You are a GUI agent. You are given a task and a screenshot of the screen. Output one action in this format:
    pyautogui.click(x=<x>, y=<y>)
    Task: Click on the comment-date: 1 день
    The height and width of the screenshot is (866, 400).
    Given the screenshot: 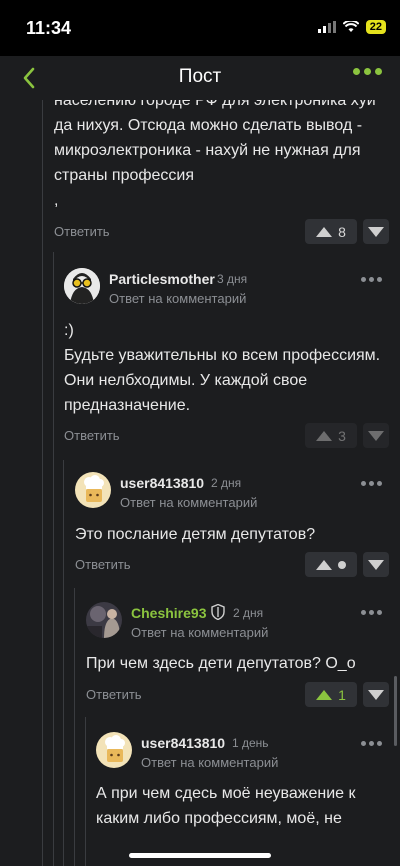 What is the action you would take?
    pyautogui.click(x=250, y=743)
    